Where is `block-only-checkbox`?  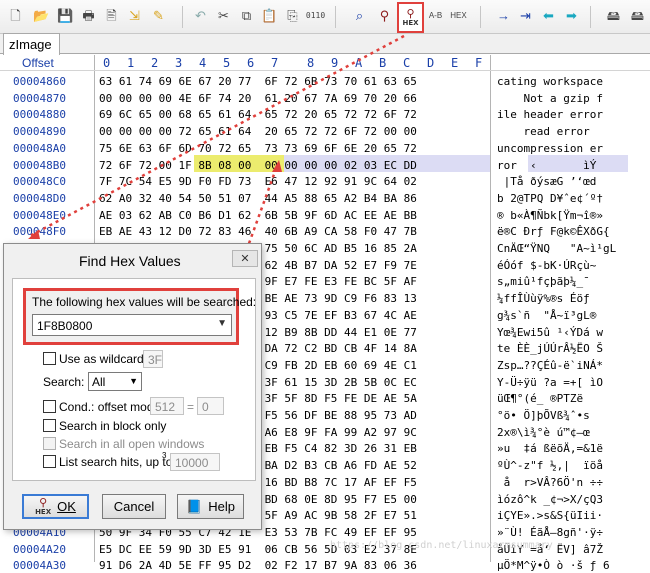 block-only-checkbox is located at coordinates (49, 425).